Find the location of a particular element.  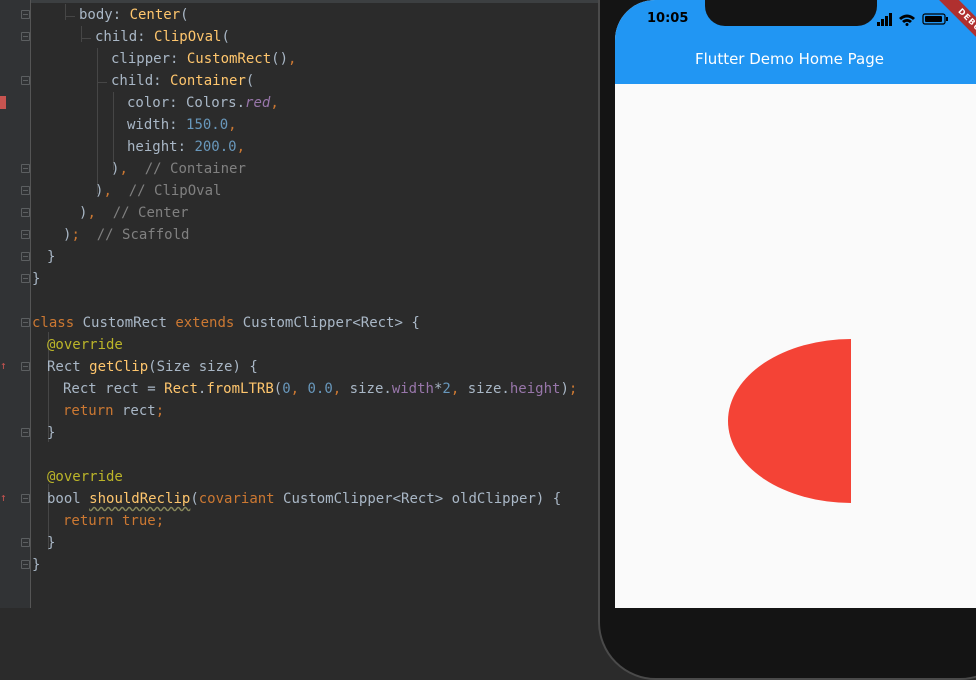

appbar-title: Flutter Demo Home Page is located at coordinates (789, 59).